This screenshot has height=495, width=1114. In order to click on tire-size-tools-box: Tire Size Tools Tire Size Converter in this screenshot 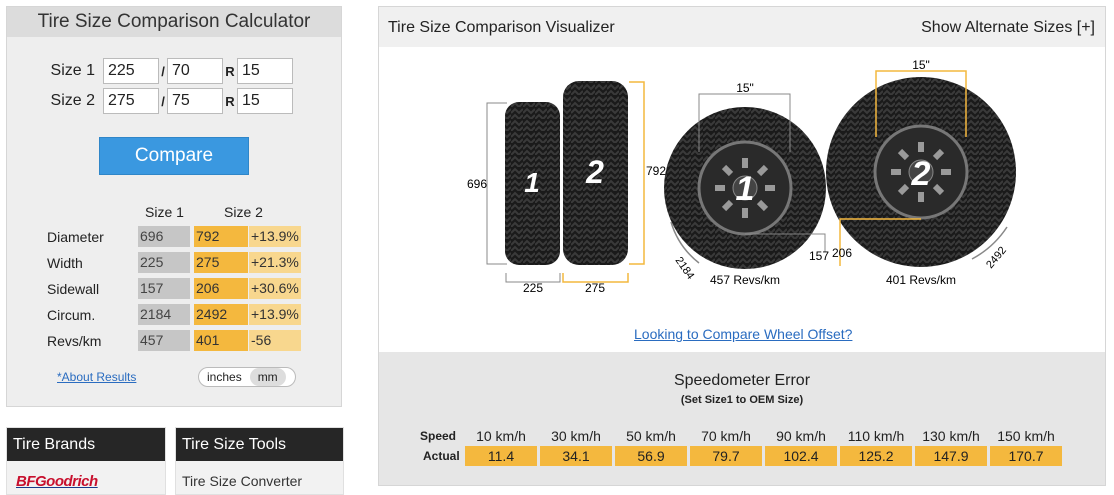, I will do `click(259, 461)`.